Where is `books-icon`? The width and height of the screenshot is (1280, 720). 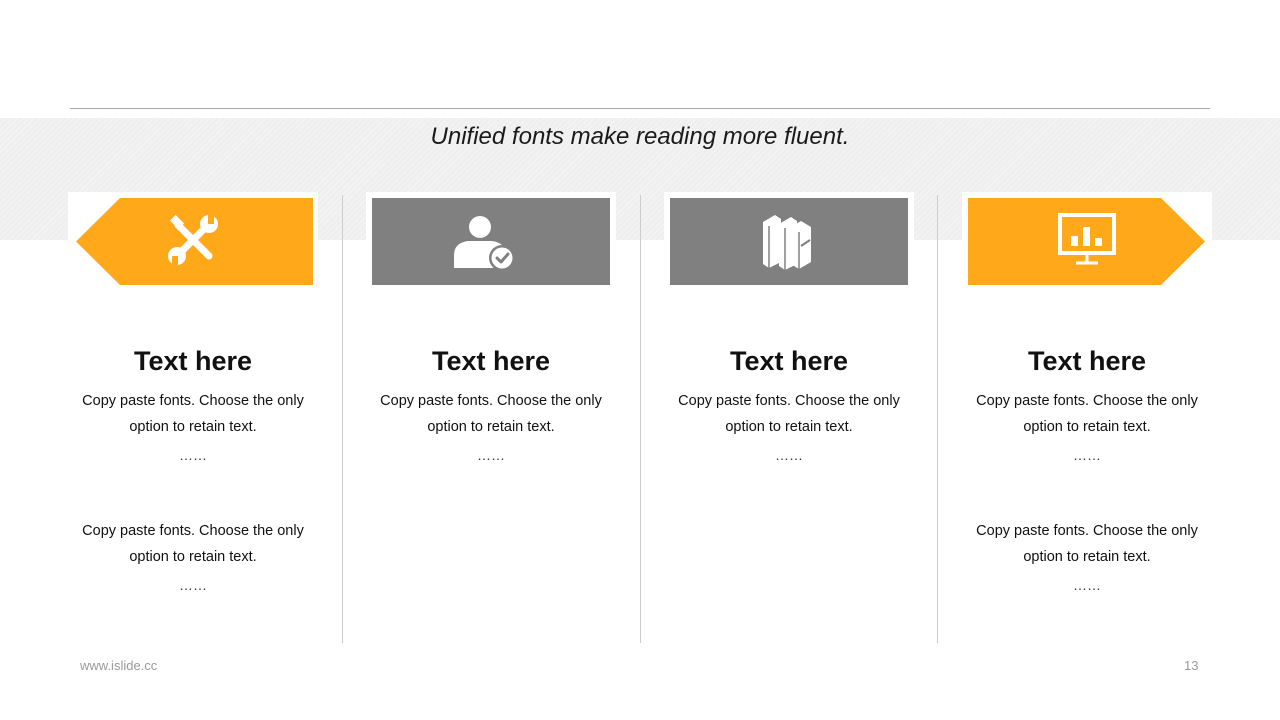 books-icon is located at coordinates (789, 240).